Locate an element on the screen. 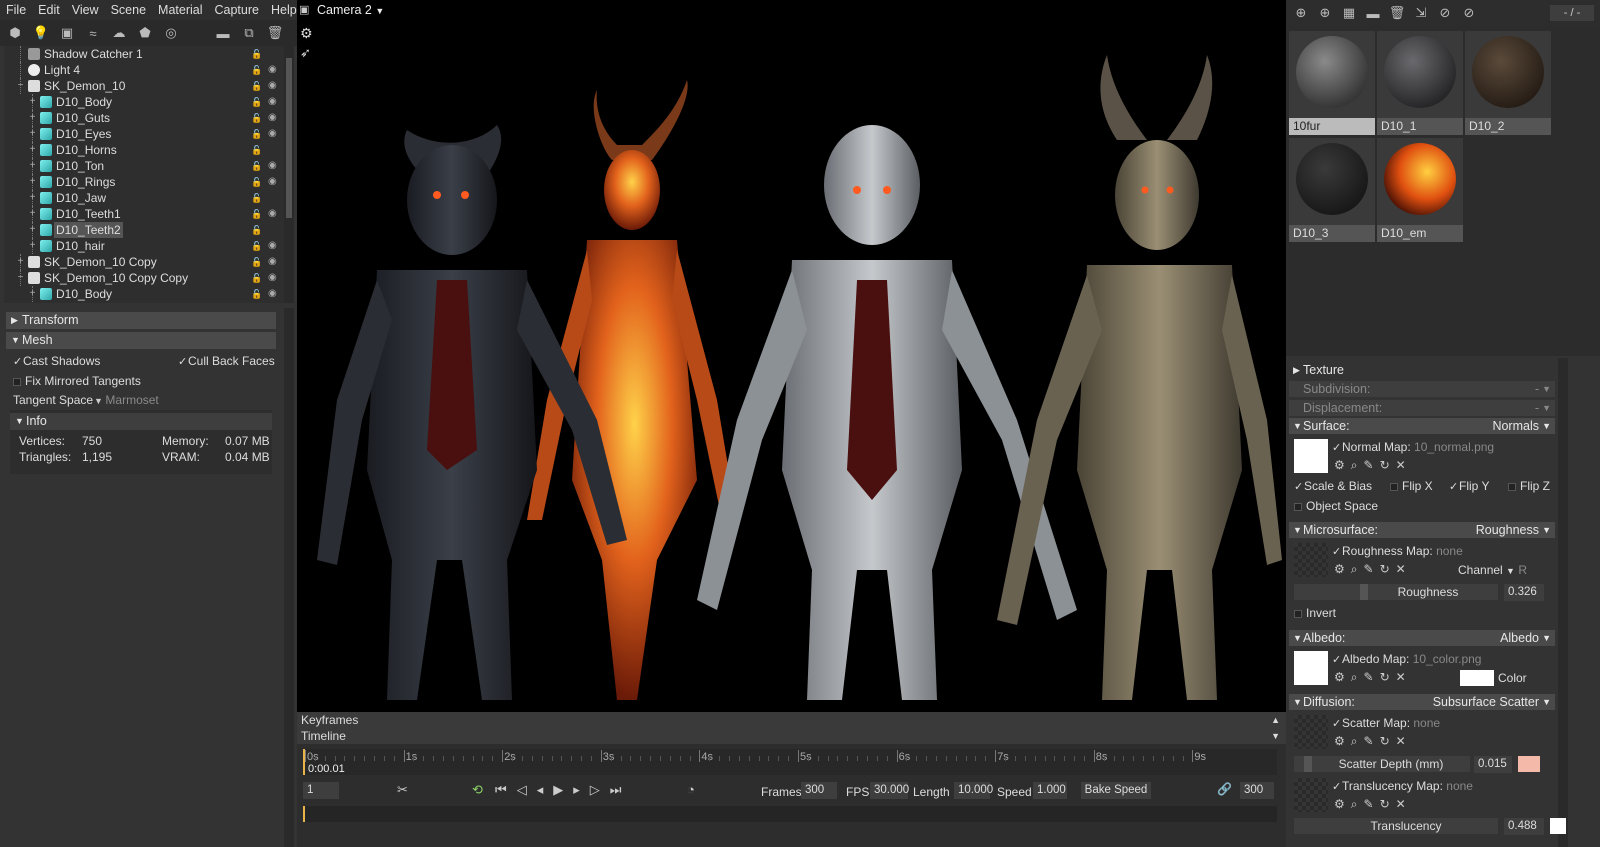 This screenshot has height=847, width=1600. cast-shadows-checkbox: ✓Cast Shadows is located at coordinates (56, 361).